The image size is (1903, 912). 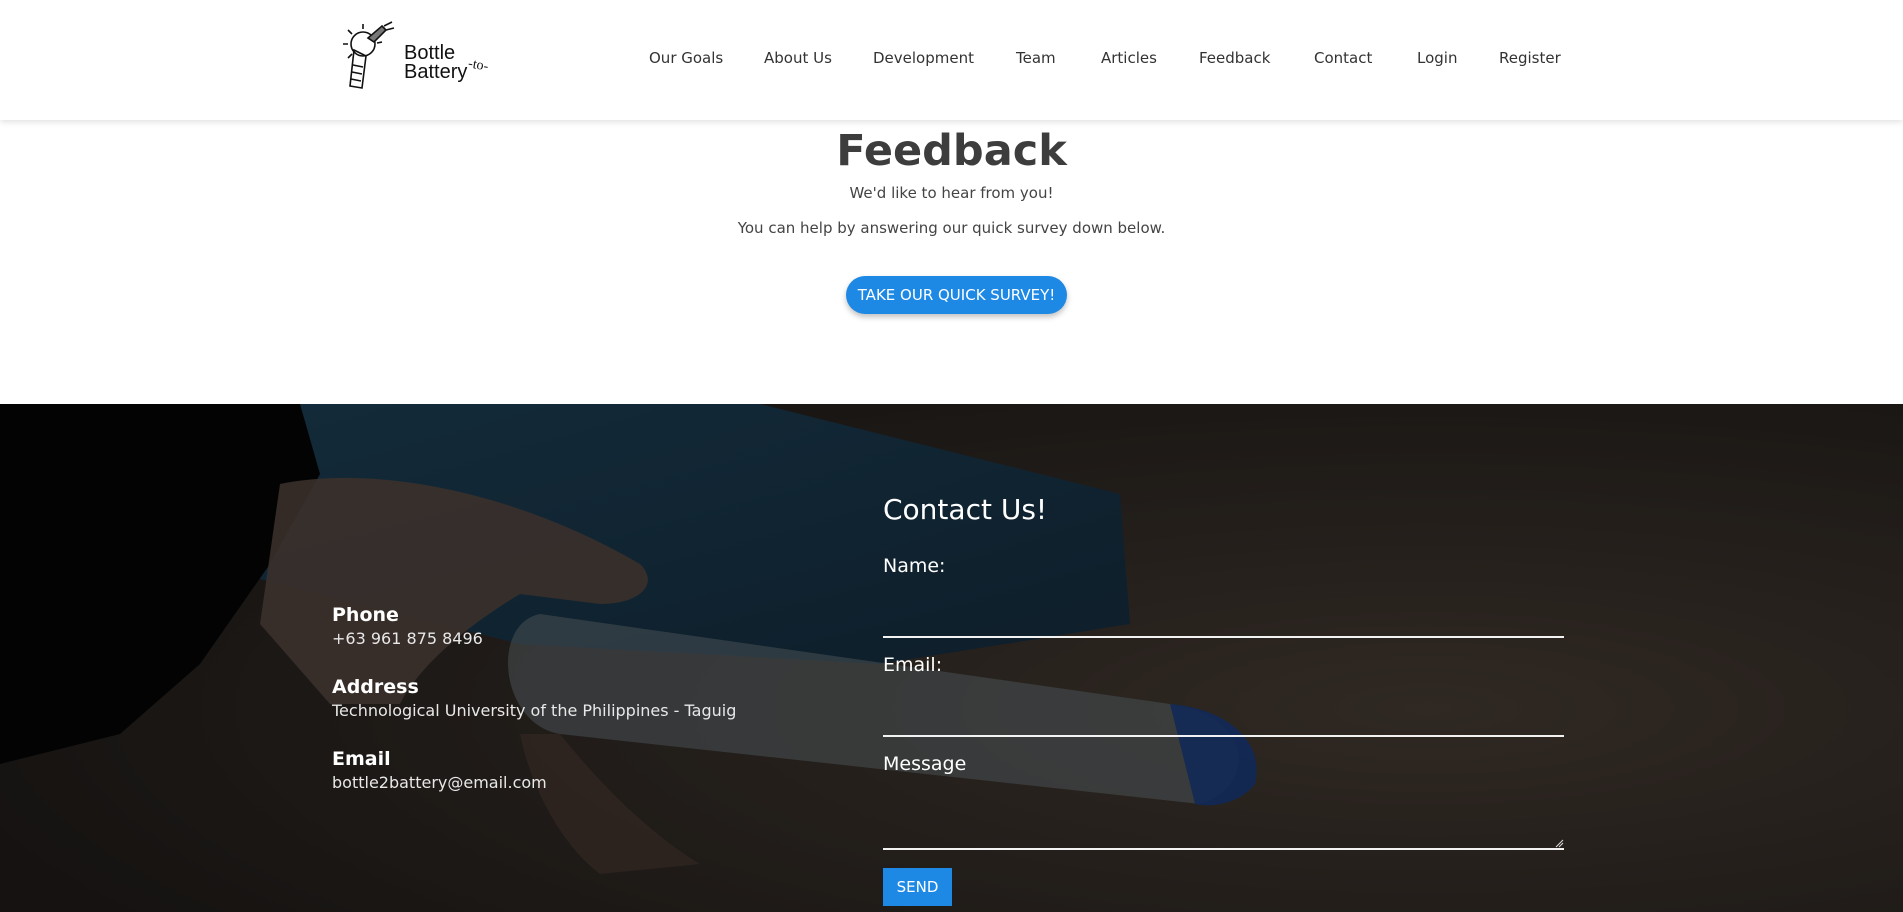 I want to click on name-input, so click(x=1223, y=619).